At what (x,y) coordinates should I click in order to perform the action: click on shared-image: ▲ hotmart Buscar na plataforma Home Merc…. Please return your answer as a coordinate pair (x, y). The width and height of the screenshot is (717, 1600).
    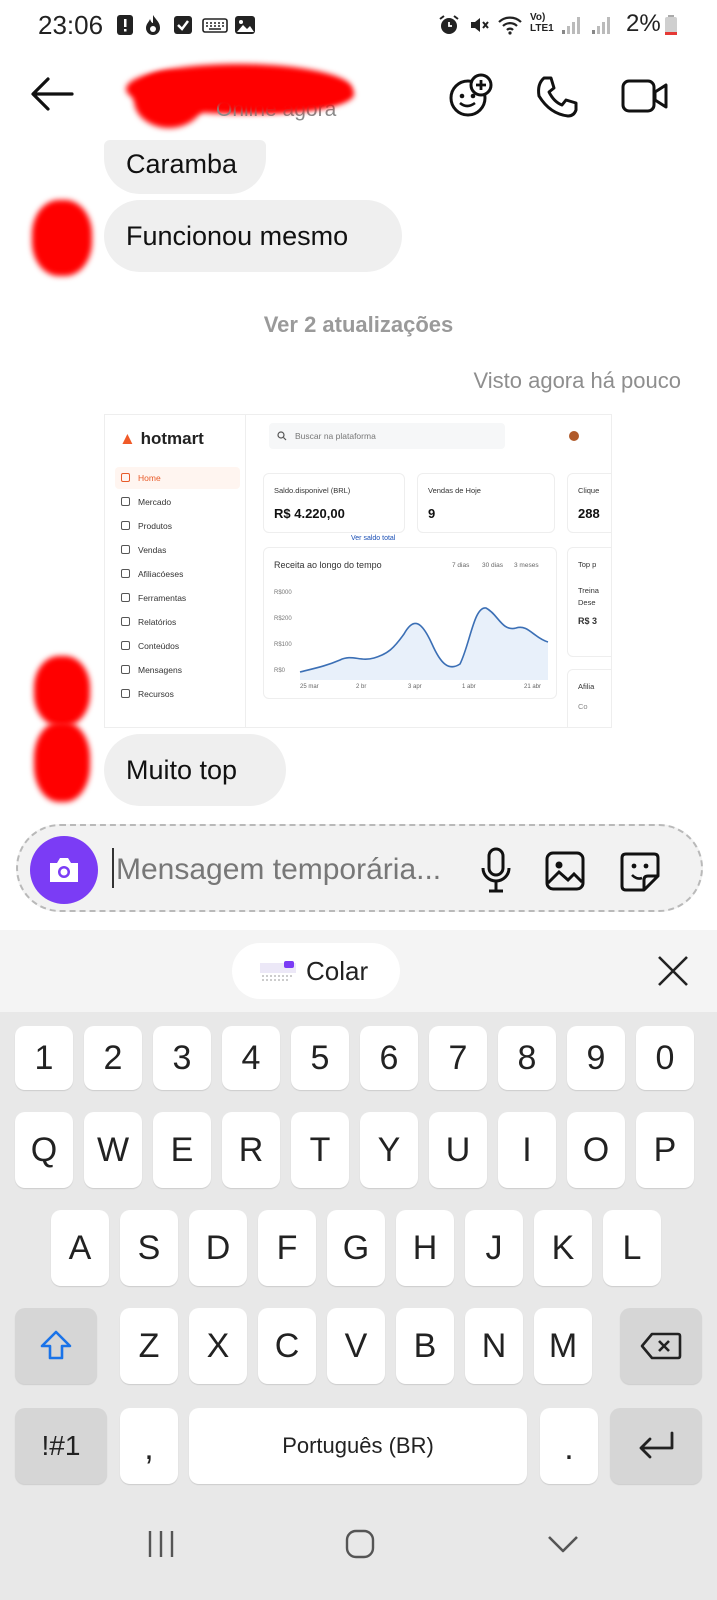
    Looking at the image, I should click on (358, 571).